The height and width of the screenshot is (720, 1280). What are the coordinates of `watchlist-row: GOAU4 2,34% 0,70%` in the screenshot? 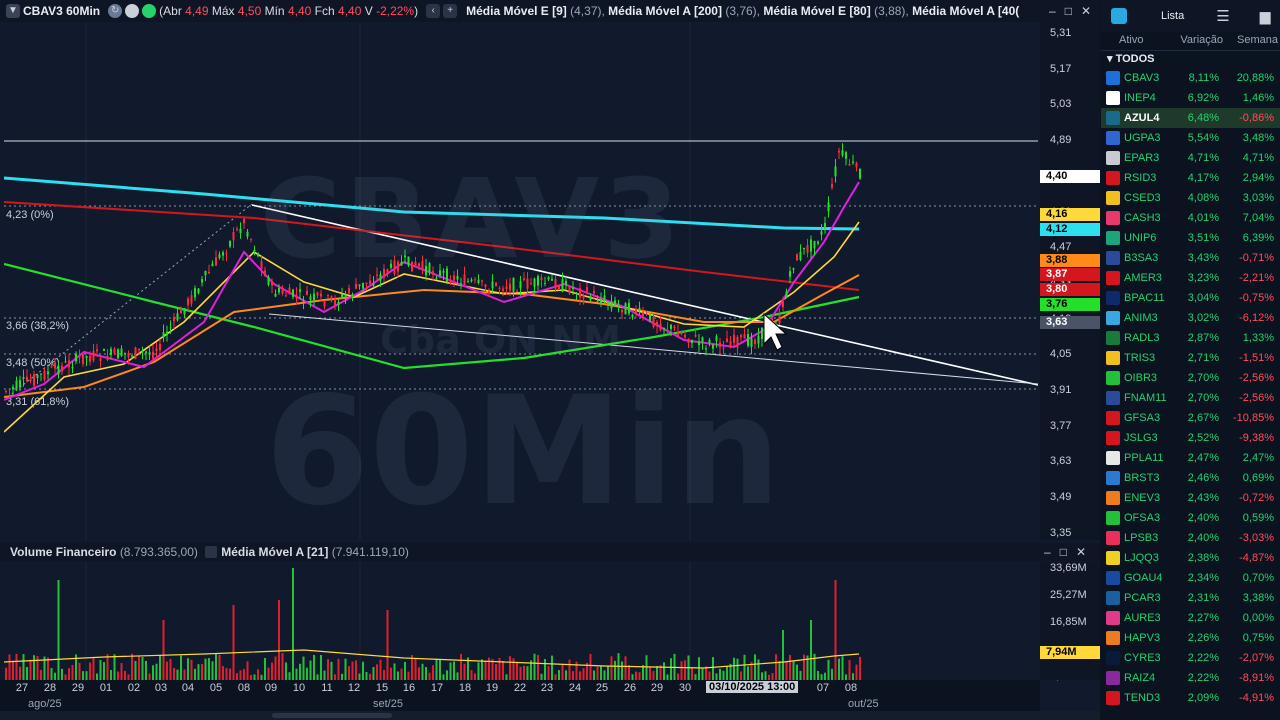 It's located at (1190, 578).